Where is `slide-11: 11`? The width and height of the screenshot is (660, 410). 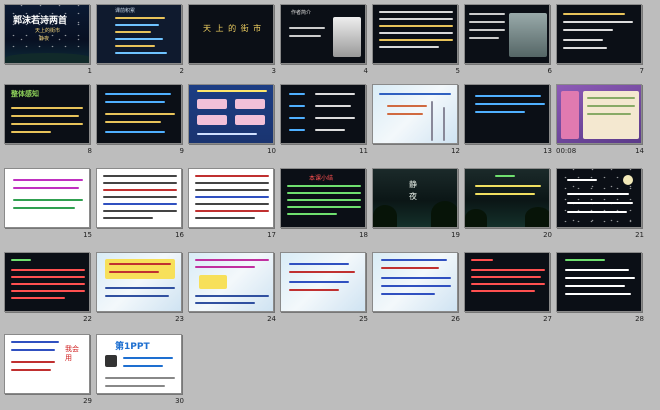
slide-11: 11 is located at coordinates (326, 120).